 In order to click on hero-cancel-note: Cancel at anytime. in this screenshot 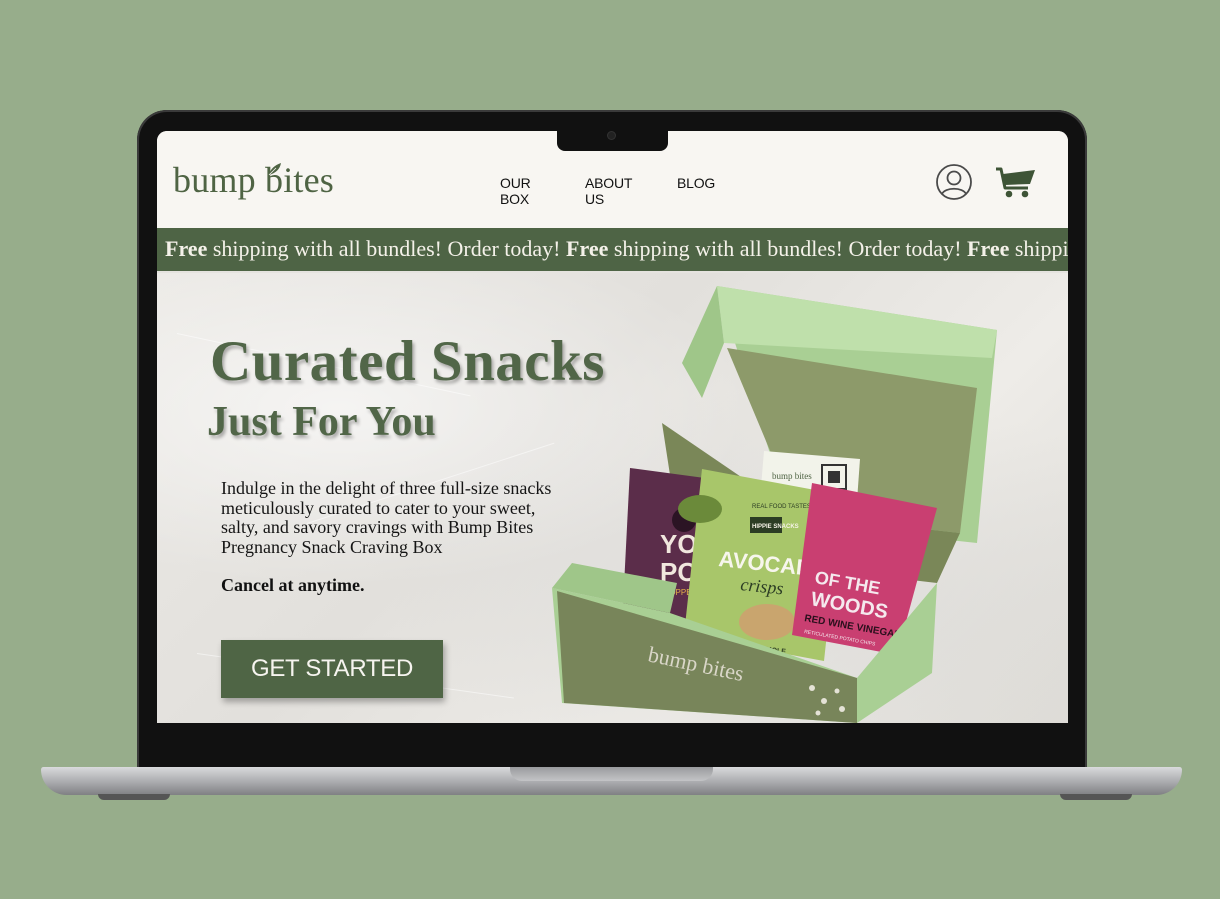, I will do `click(293, 585)`.